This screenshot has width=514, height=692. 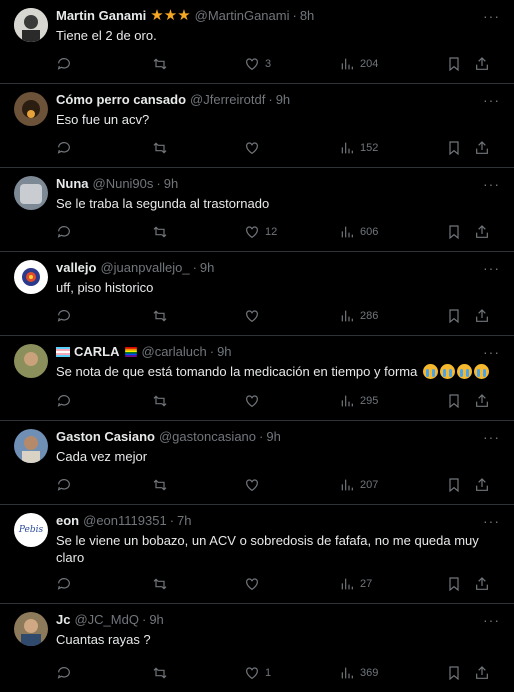 What do you see at coordinates (227, 99) in the screenshot?
I see `author-handle: @Jferreirotdf` at bounding box center [227, 99].